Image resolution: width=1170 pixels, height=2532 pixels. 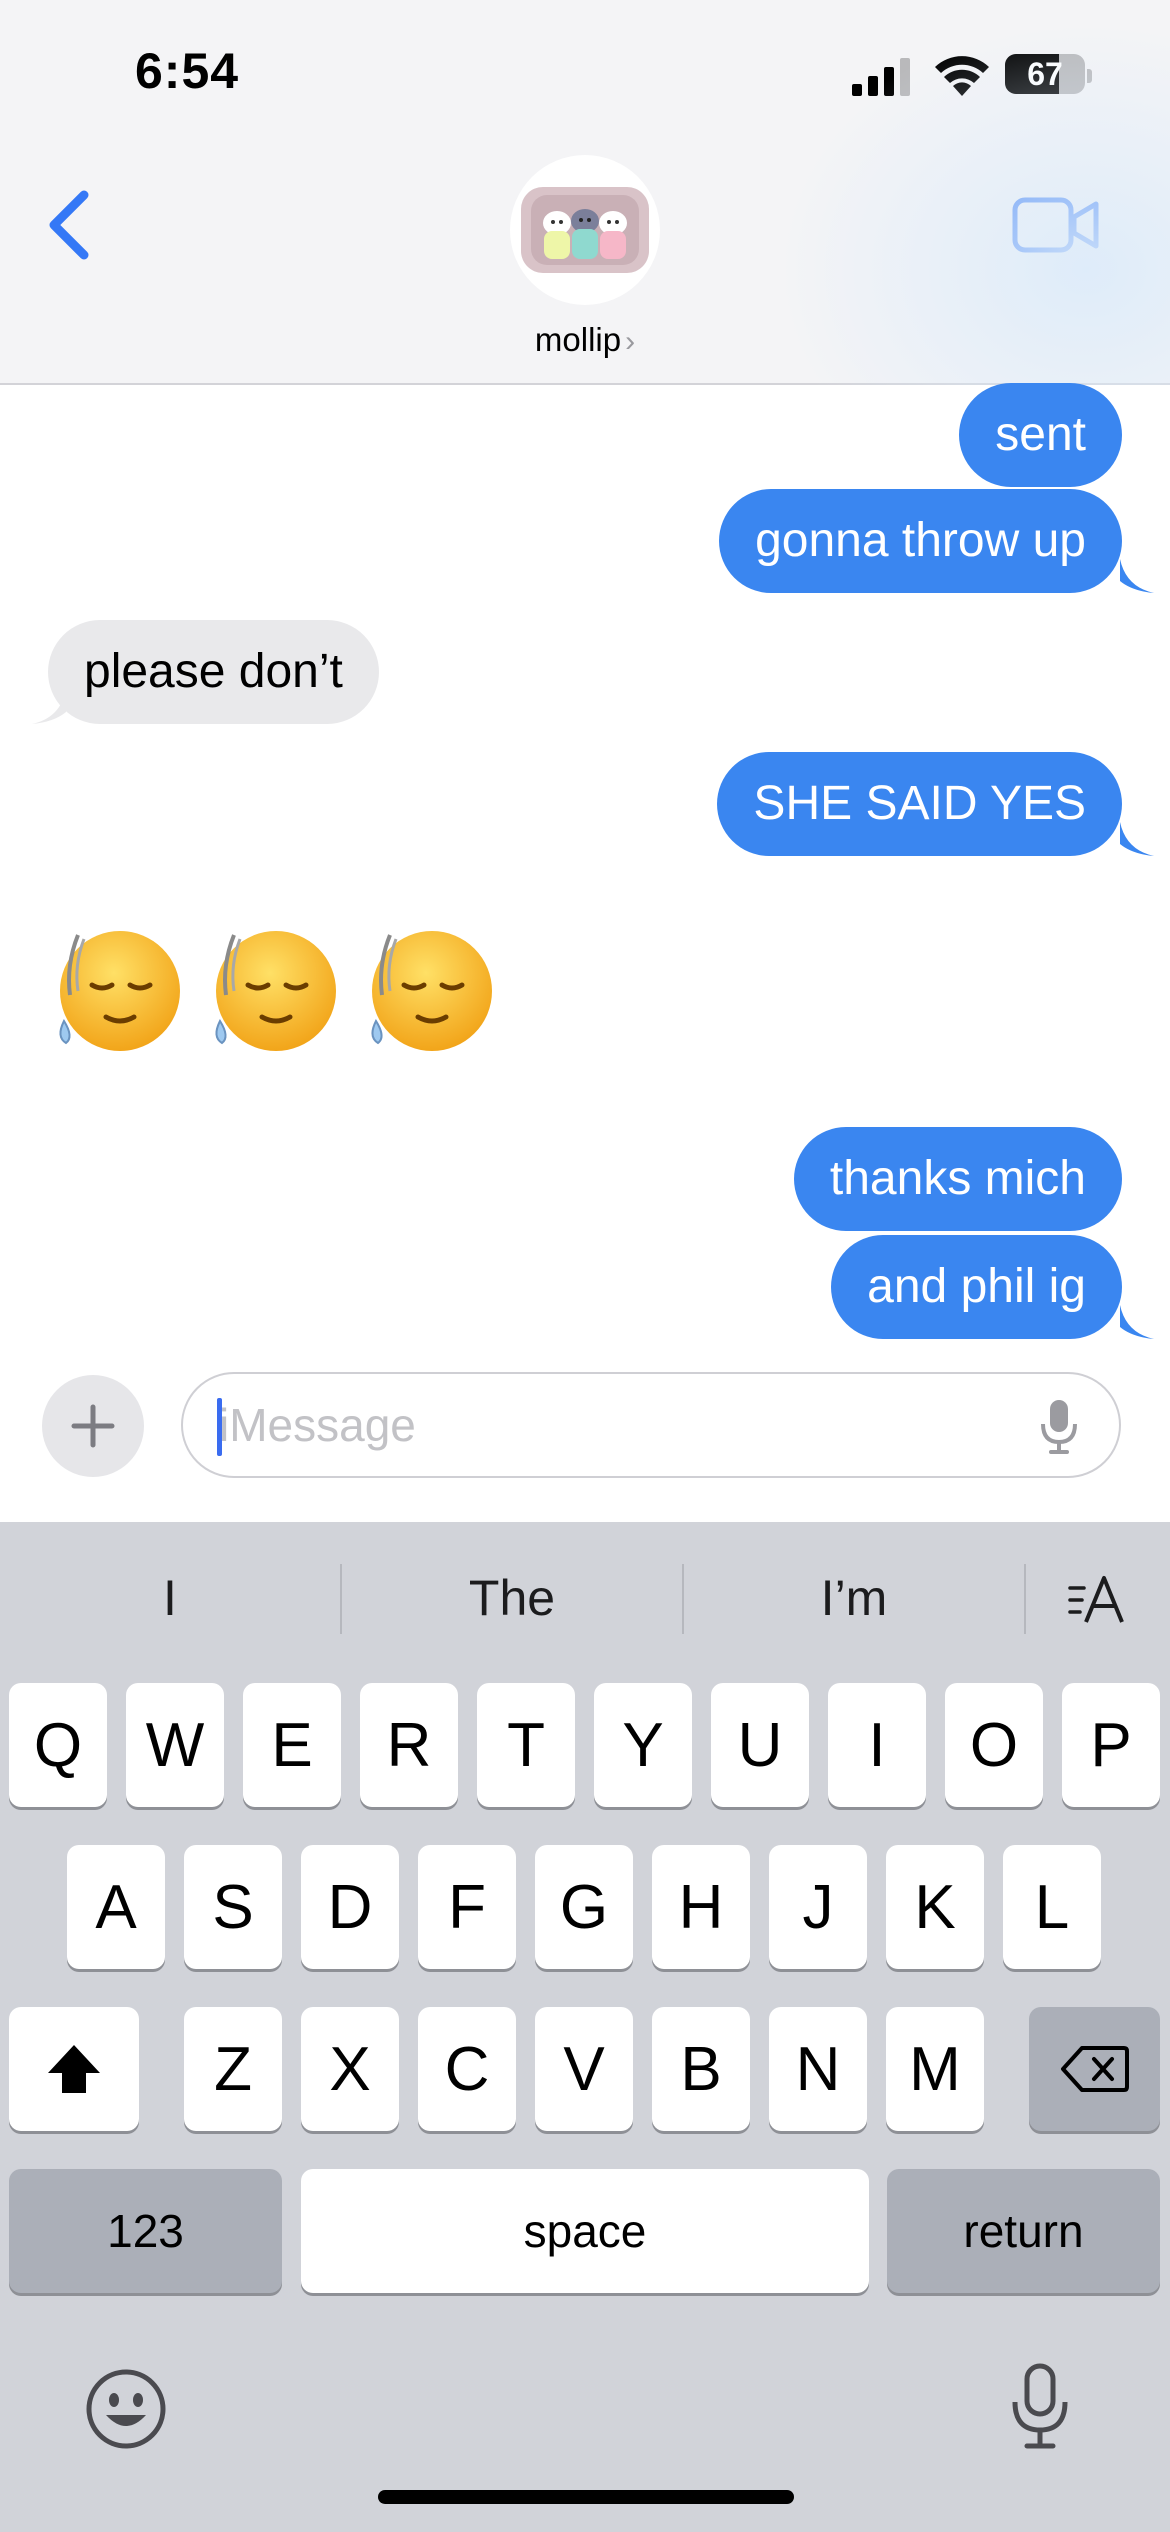 What do you see at coordinates (920, 541) in the screenshot?
I see `message-bubble: gonna throw up` at bounding box center [920, 541].